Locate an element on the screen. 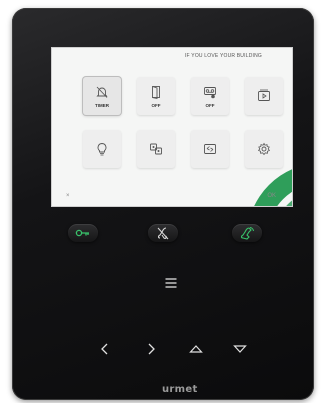  tile-video-playback is located at coordinates (264, 96).